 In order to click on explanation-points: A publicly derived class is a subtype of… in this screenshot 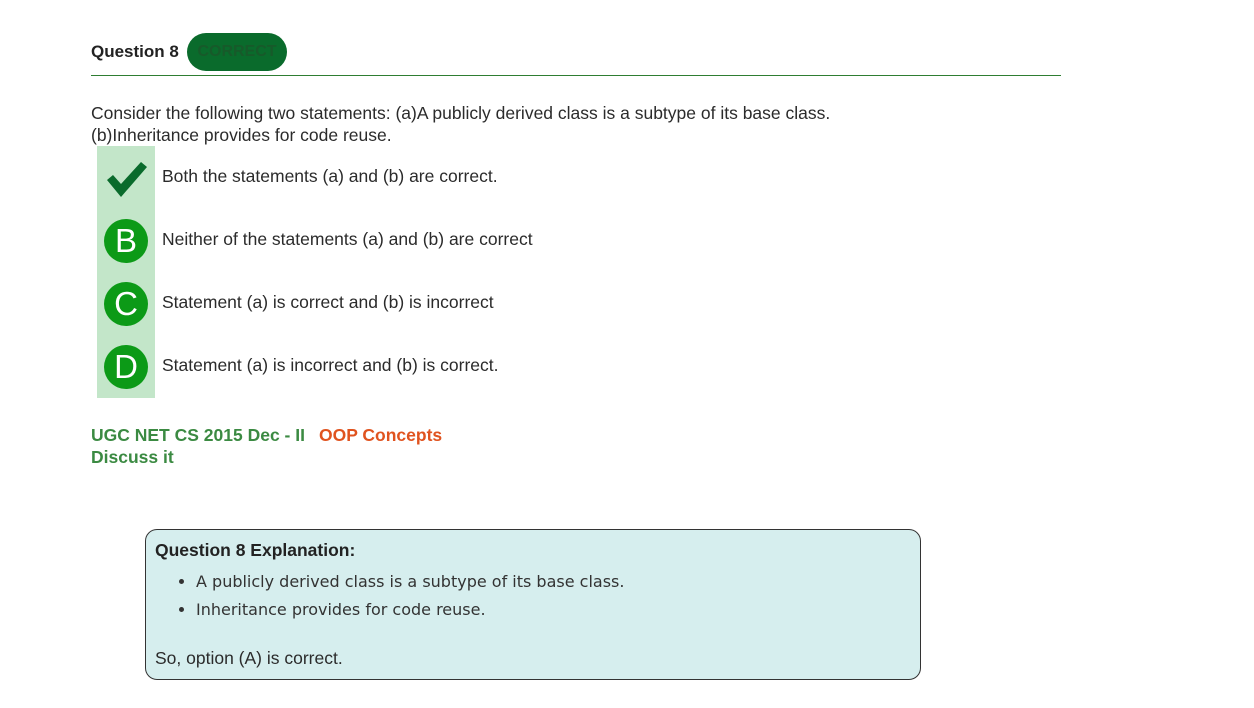, I will do `click(389, 596)`.